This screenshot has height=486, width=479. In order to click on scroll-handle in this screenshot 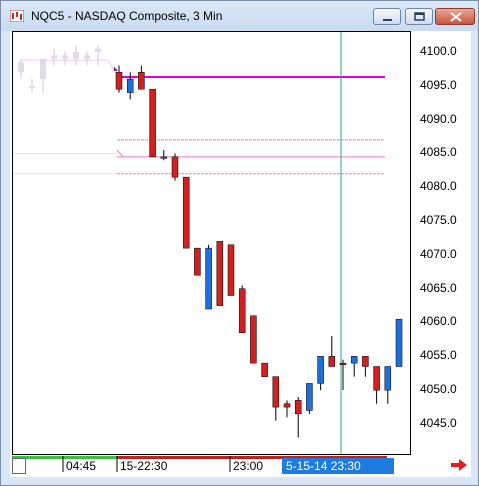, I will do `click(19, 466)`.